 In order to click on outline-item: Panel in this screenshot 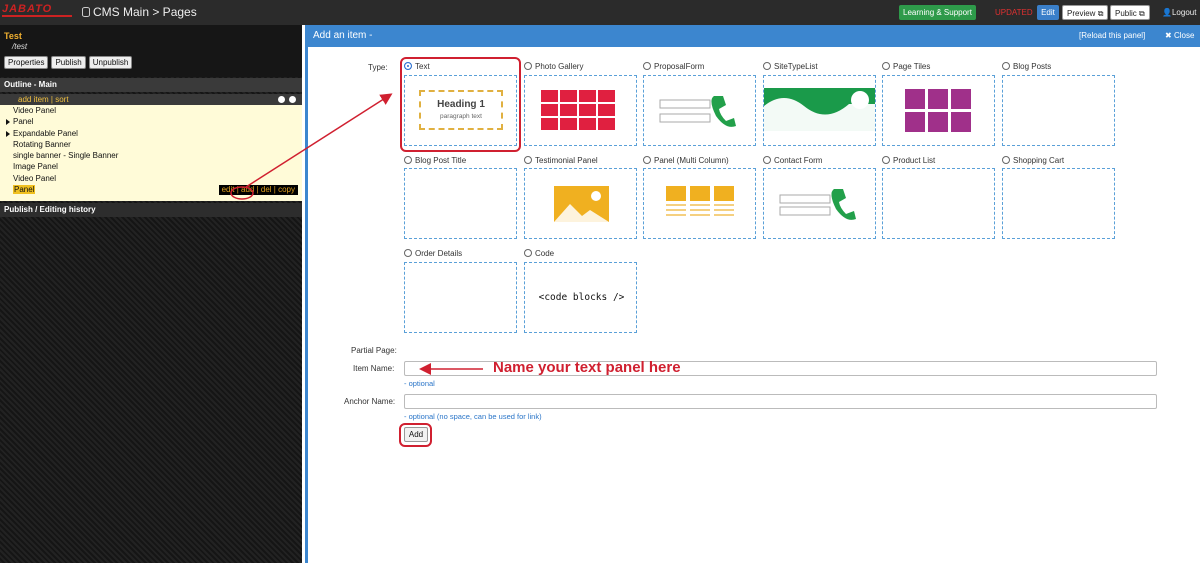, I will do `click(151, 121)`.